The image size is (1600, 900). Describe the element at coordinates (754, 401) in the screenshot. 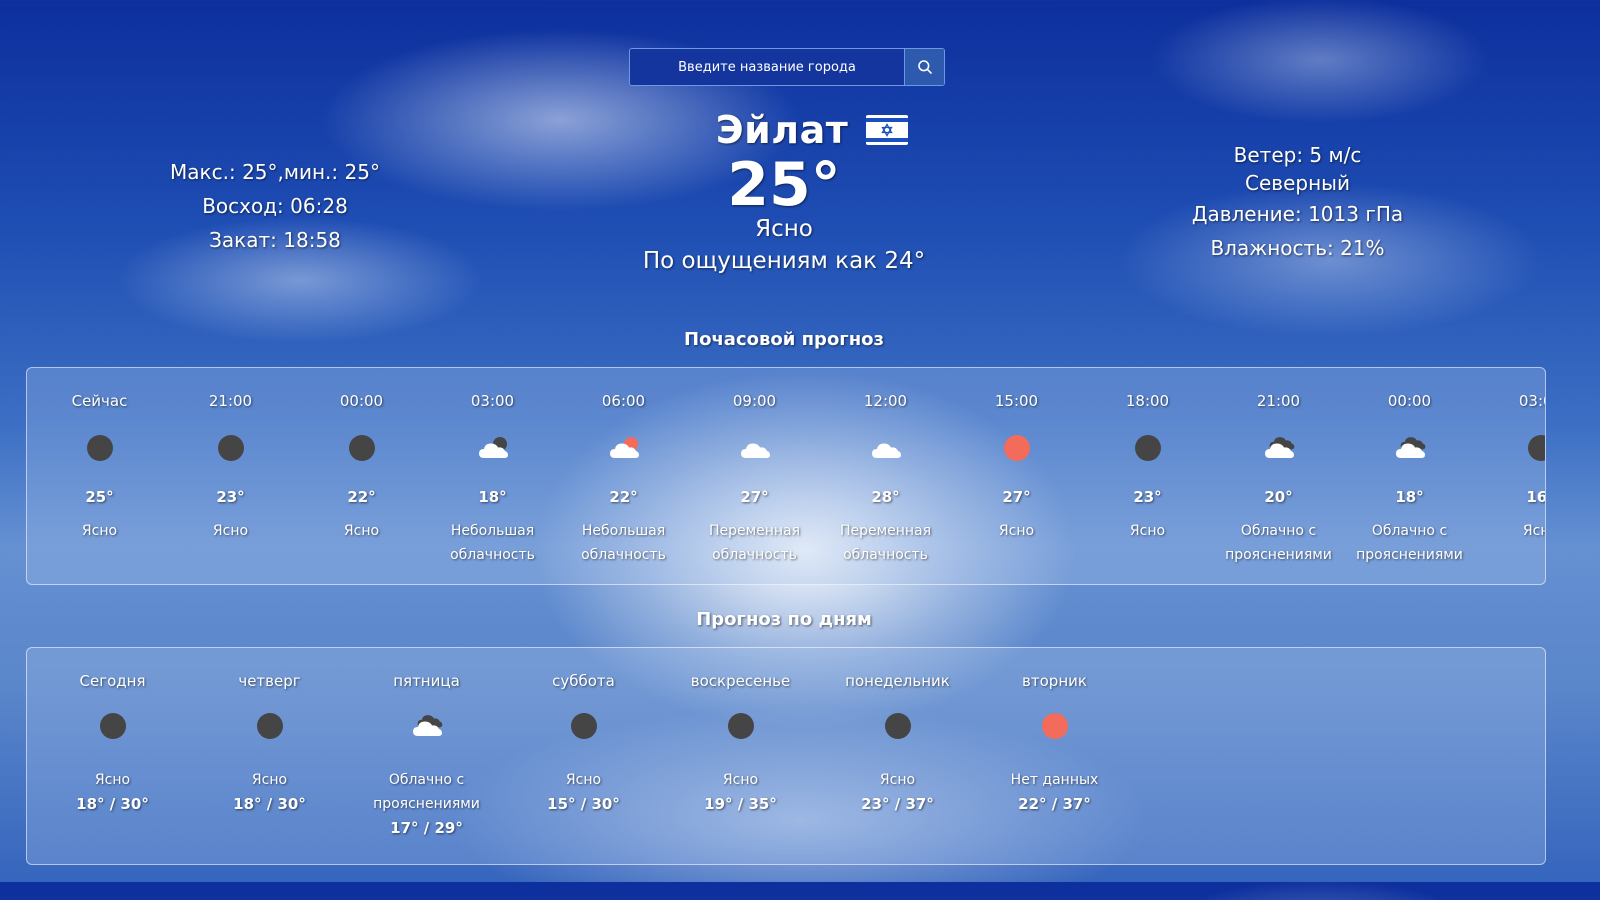

I see `hourly-time: 09:00` at that location.